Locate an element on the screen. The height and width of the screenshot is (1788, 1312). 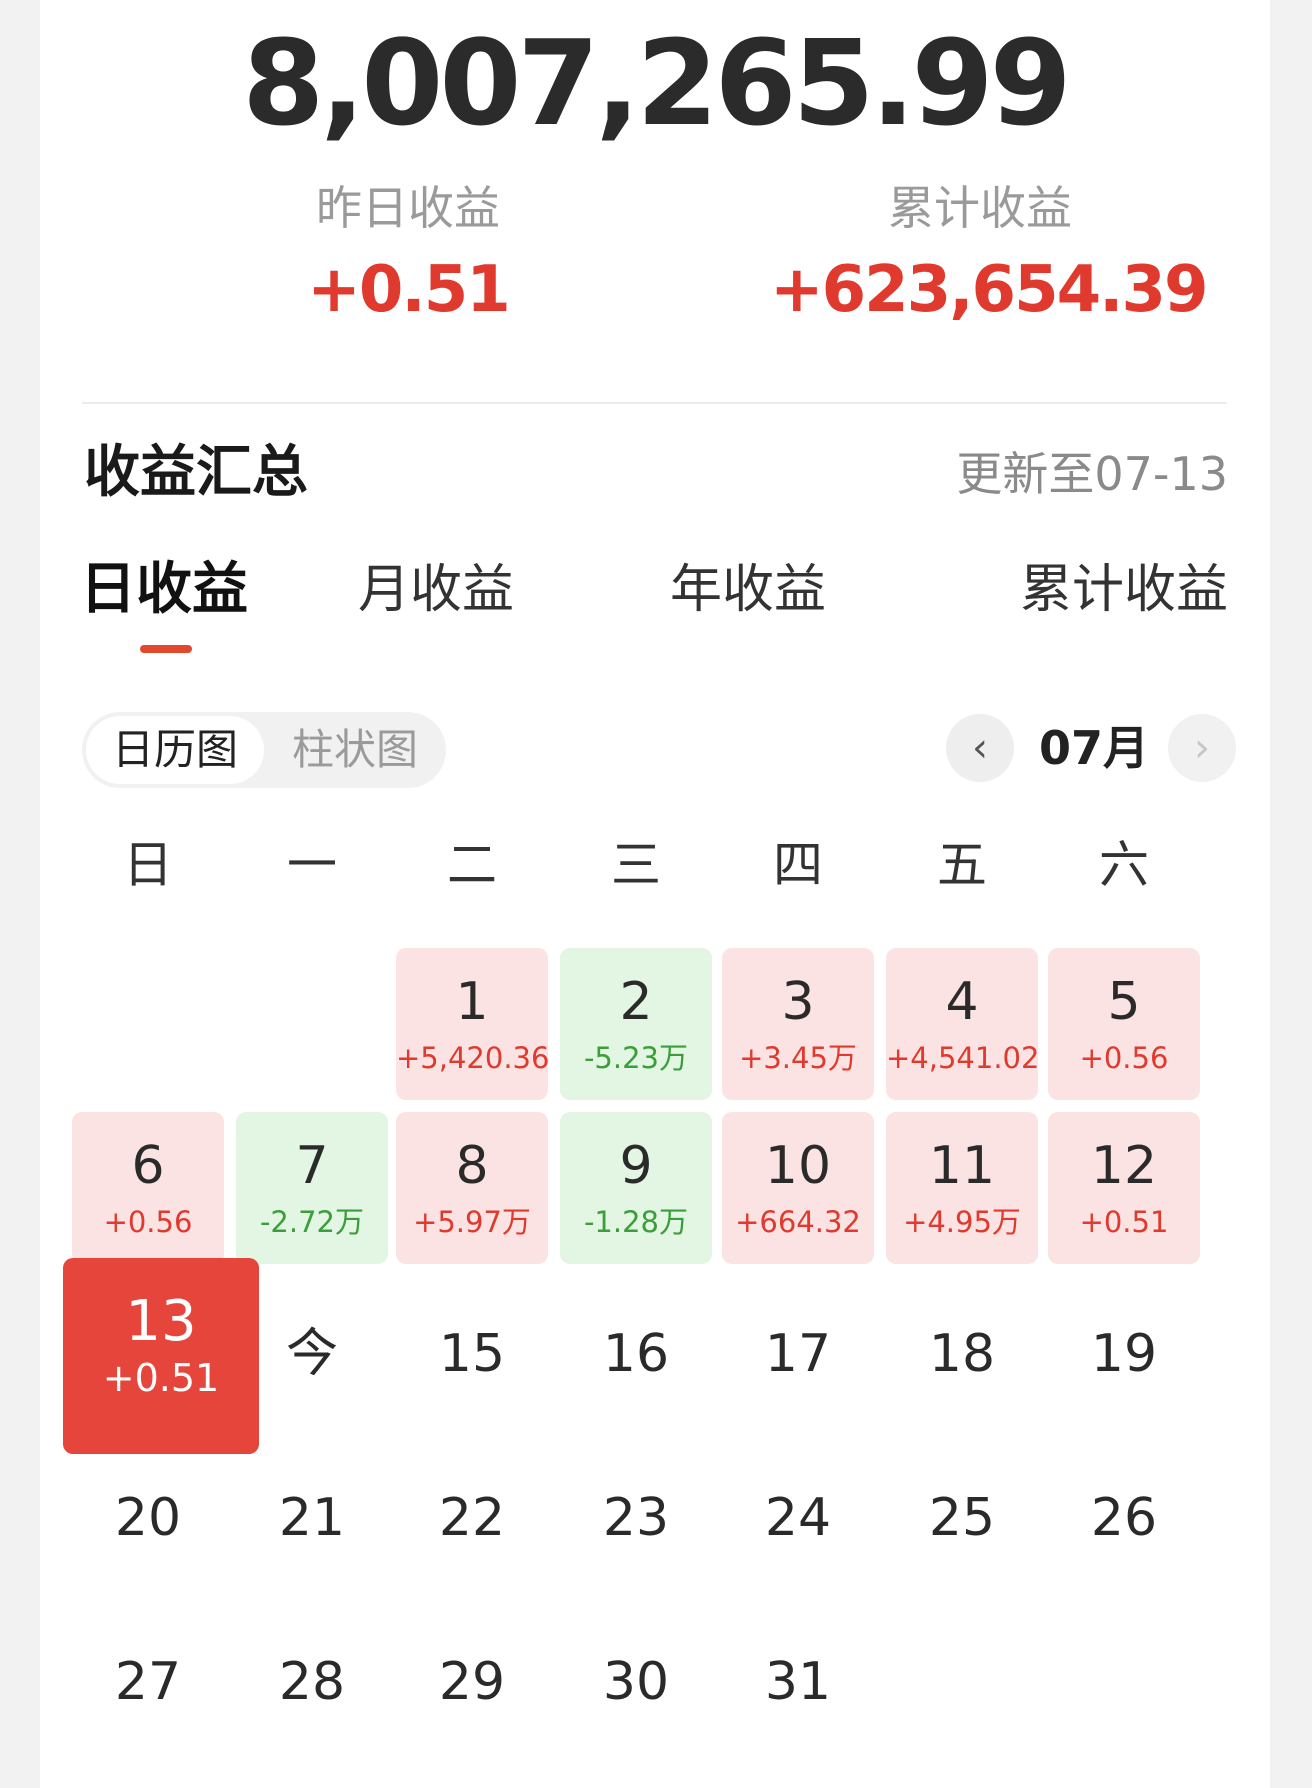
calendar-day: 20 is located at coordinates (148, 1516).